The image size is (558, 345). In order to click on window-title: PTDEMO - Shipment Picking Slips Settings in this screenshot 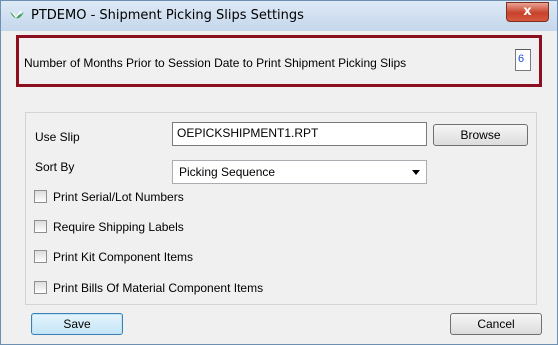, I will do `click(167, 15)`.